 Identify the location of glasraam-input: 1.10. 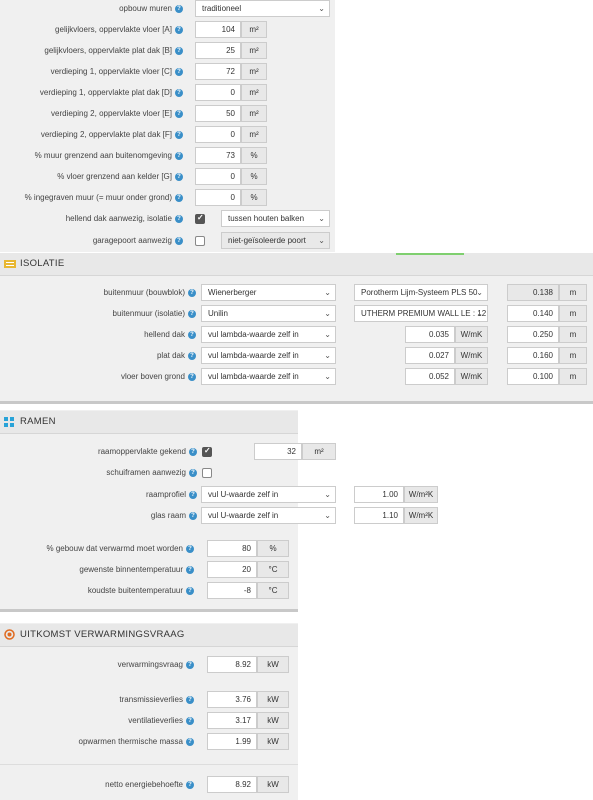
(379, 515).